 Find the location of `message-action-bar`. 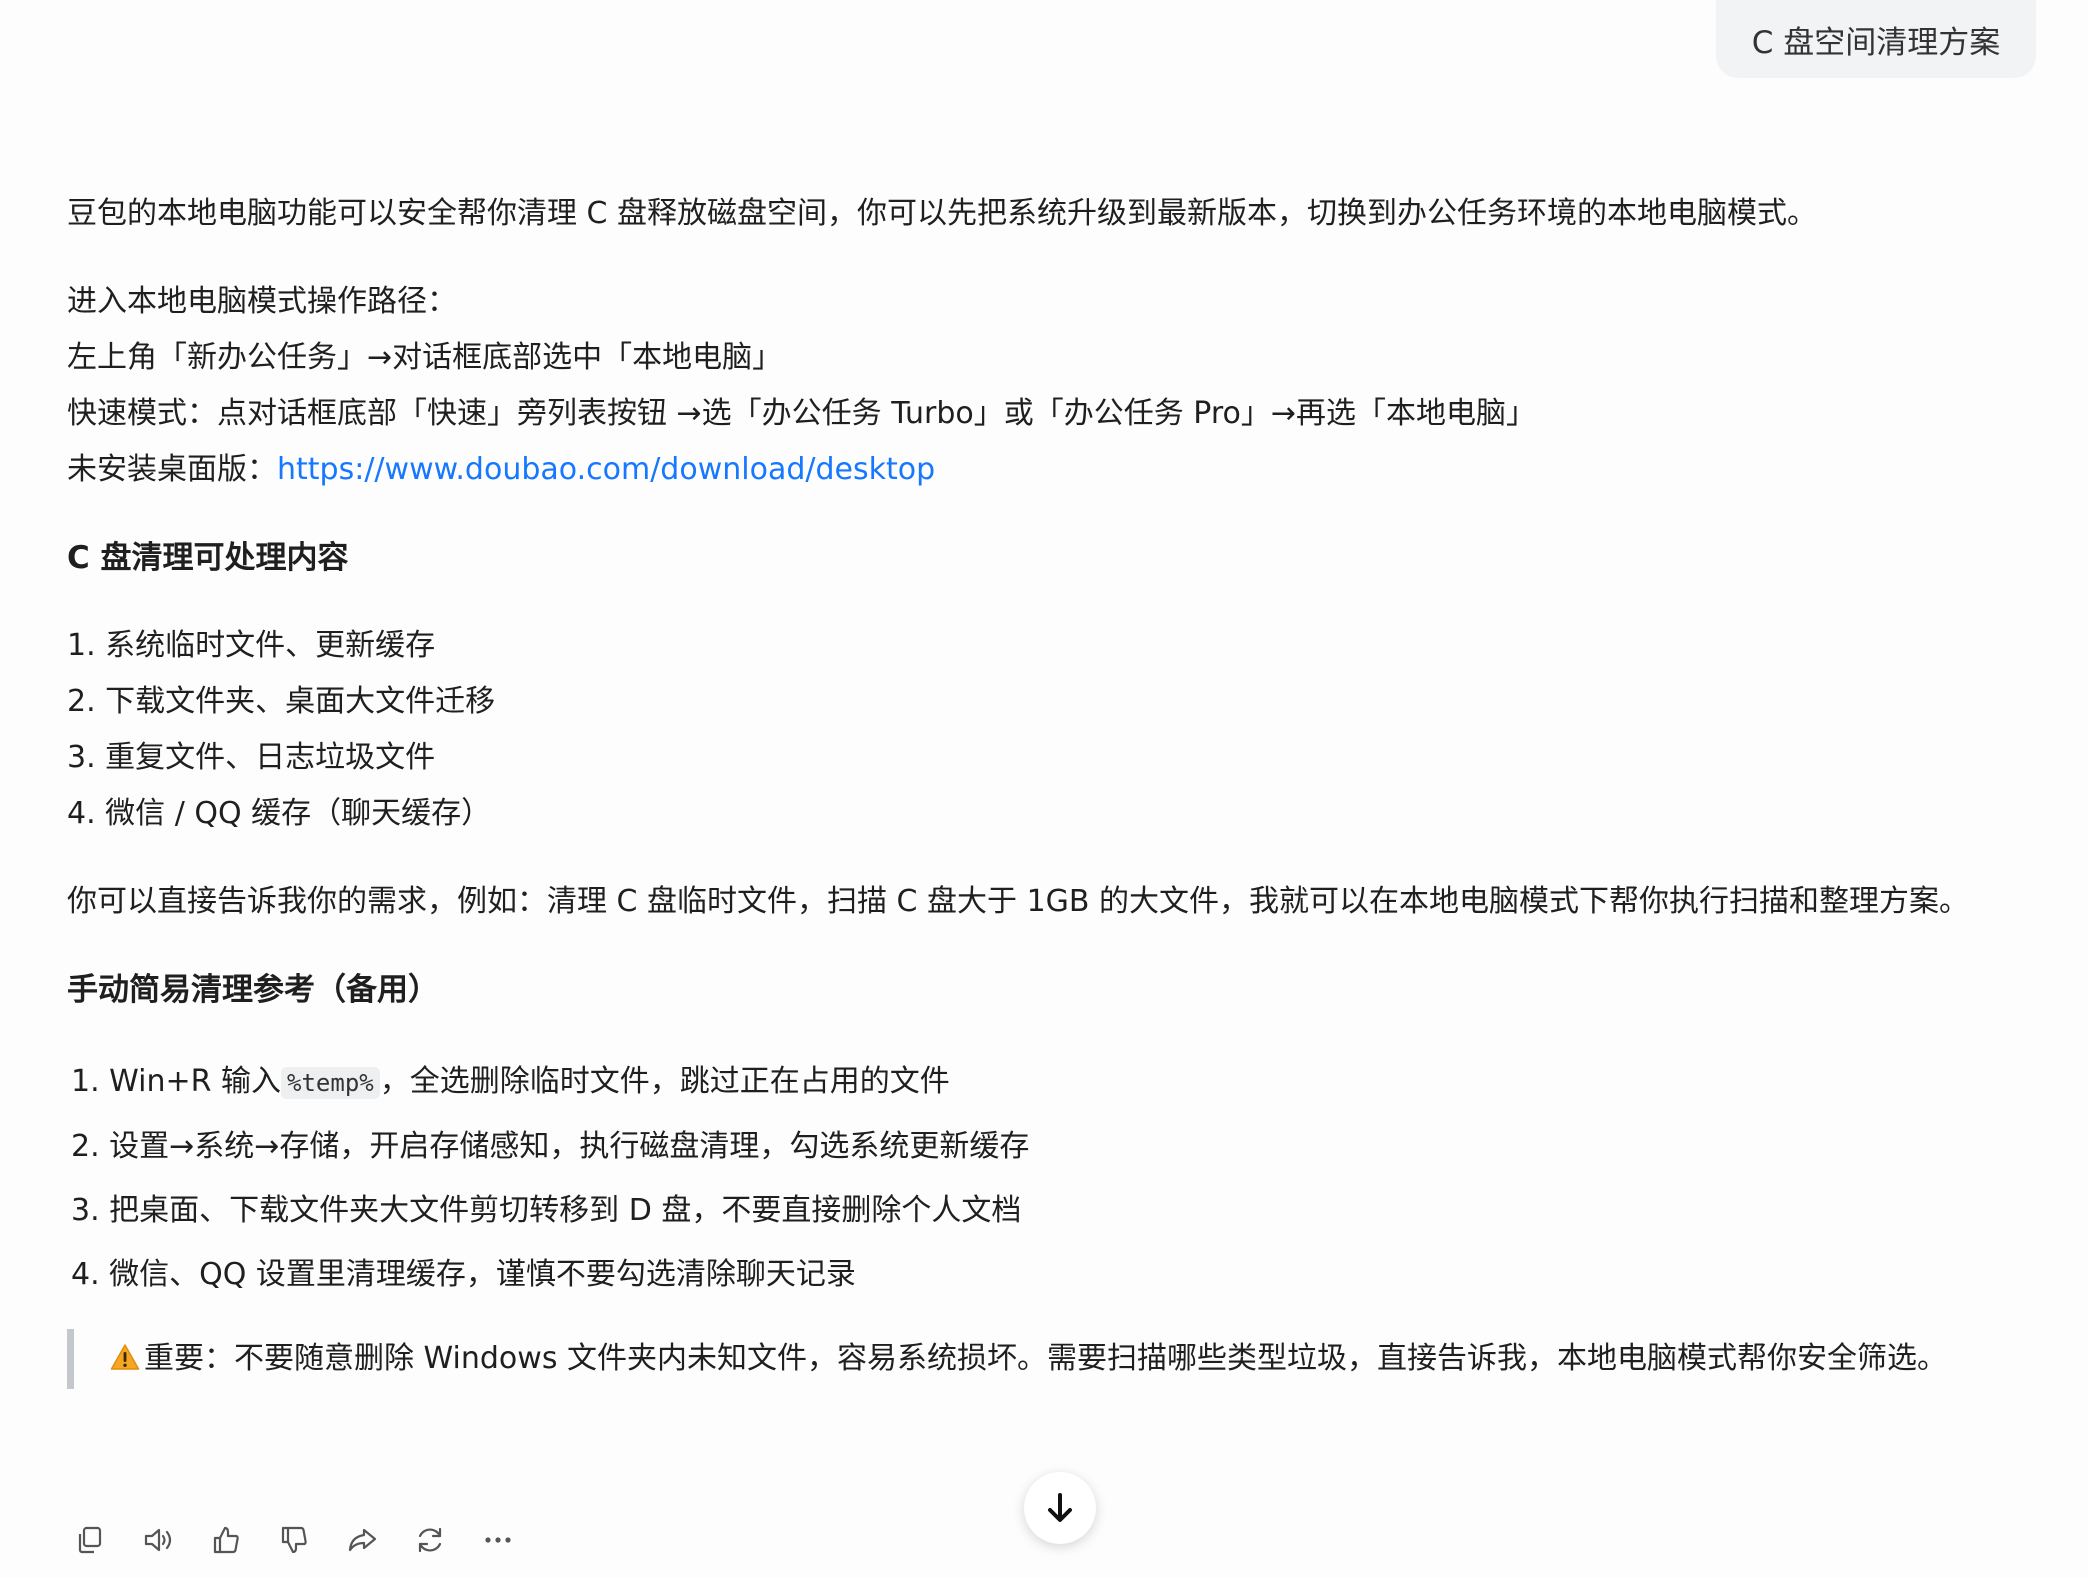

message-action-bar is located at coordinates (294, 1540).